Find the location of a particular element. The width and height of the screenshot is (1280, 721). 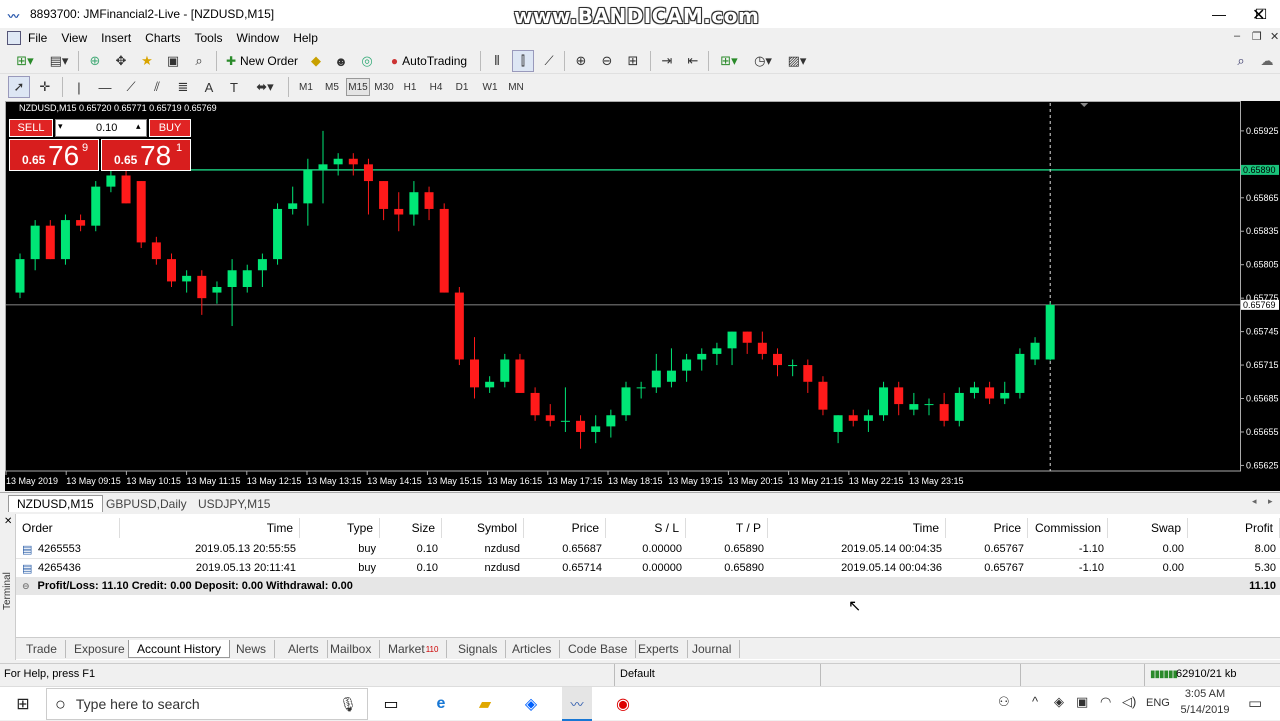

terminal-tab: News is located at coordinates (252, 649).